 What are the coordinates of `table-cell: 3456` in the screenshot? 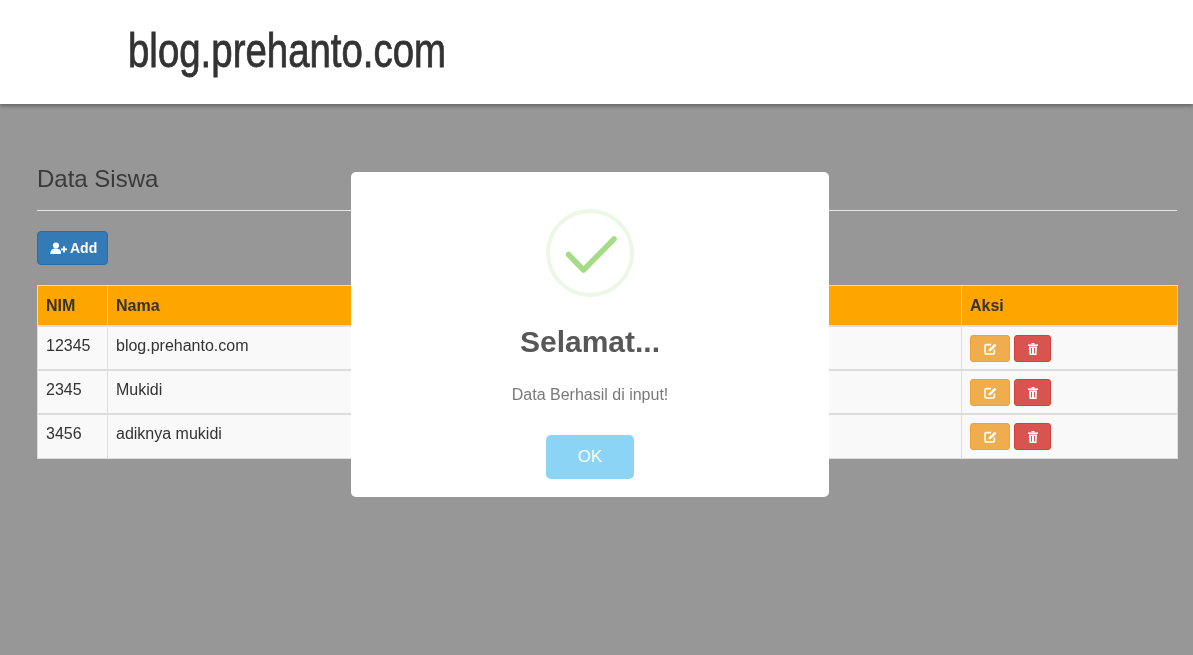 It's located at (64, 433).